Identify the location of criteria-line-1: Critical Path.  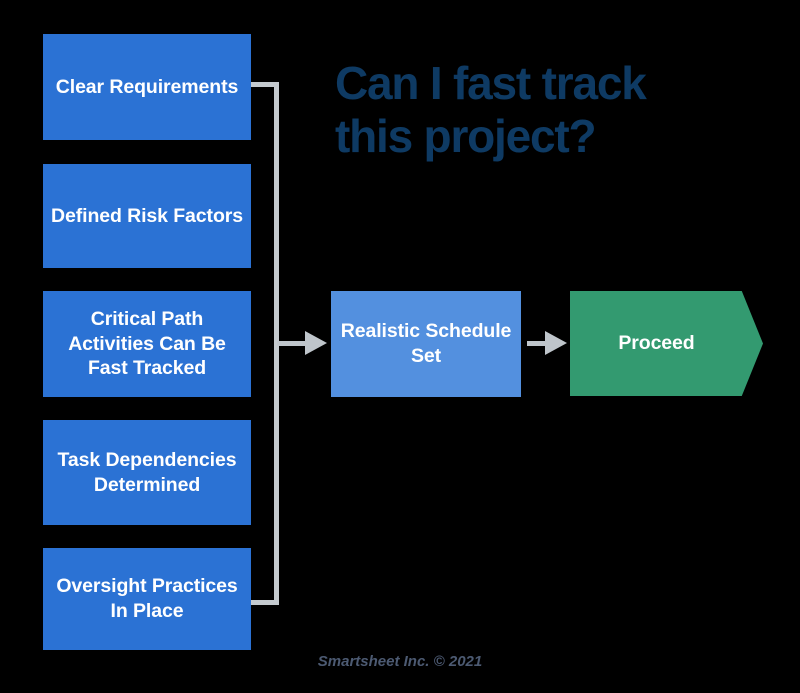
(147, 319).